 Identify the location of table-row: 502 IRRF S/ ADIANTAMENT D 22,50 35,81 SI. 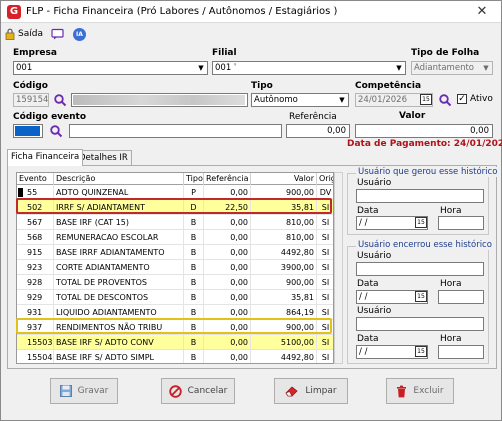
(175, 207).